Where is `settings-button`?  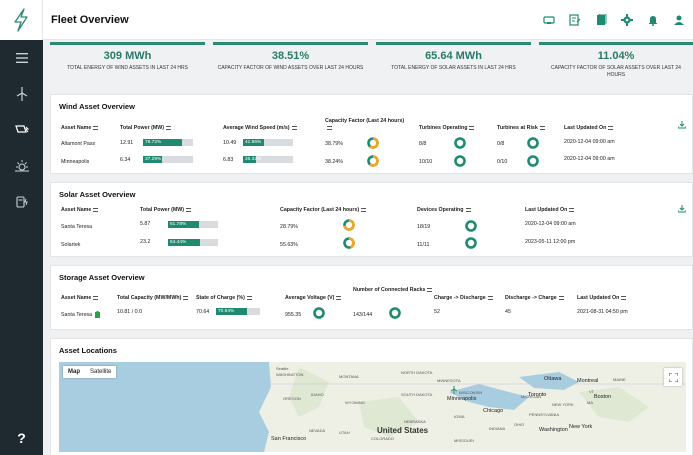 settings-button is located at coordinates (627, 20).